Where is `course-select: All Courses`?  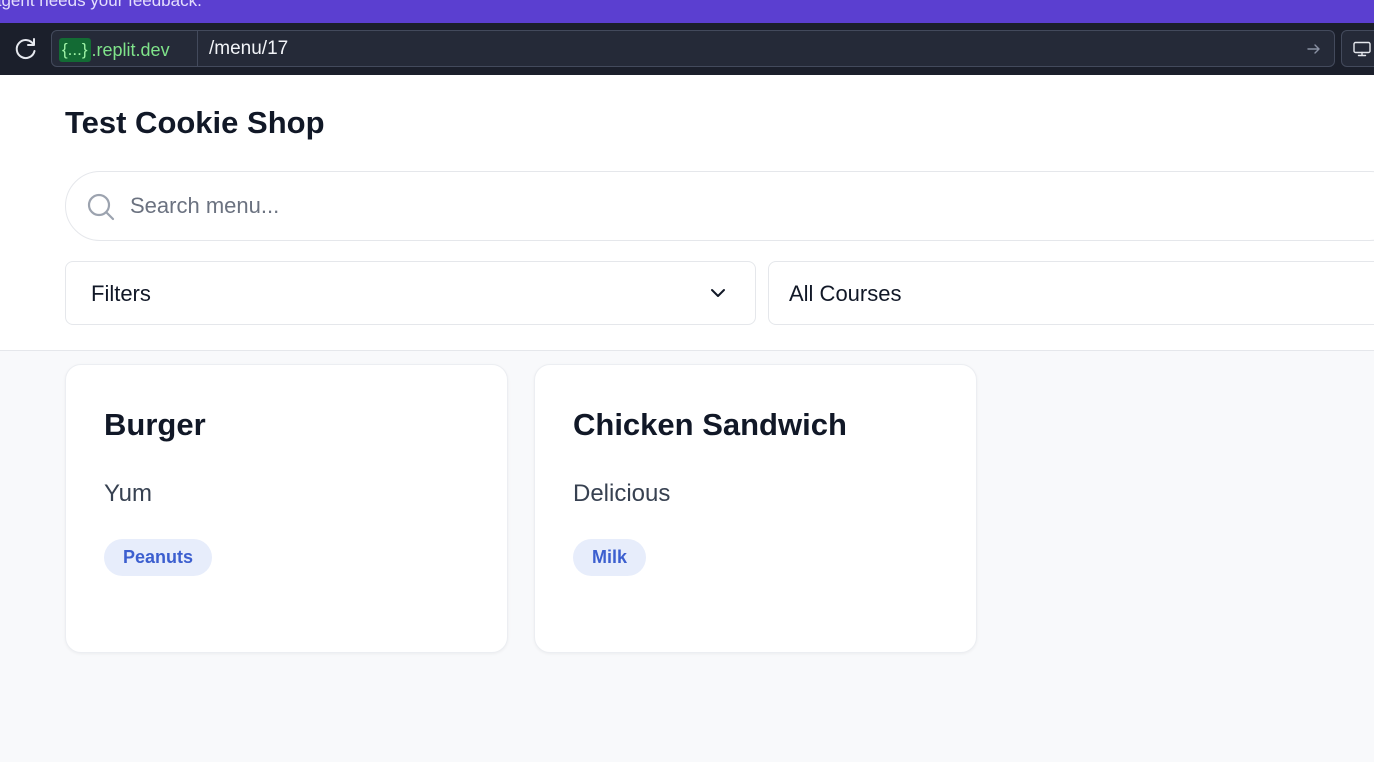 course-select: All Courses is located at coordinates (1071, 293).